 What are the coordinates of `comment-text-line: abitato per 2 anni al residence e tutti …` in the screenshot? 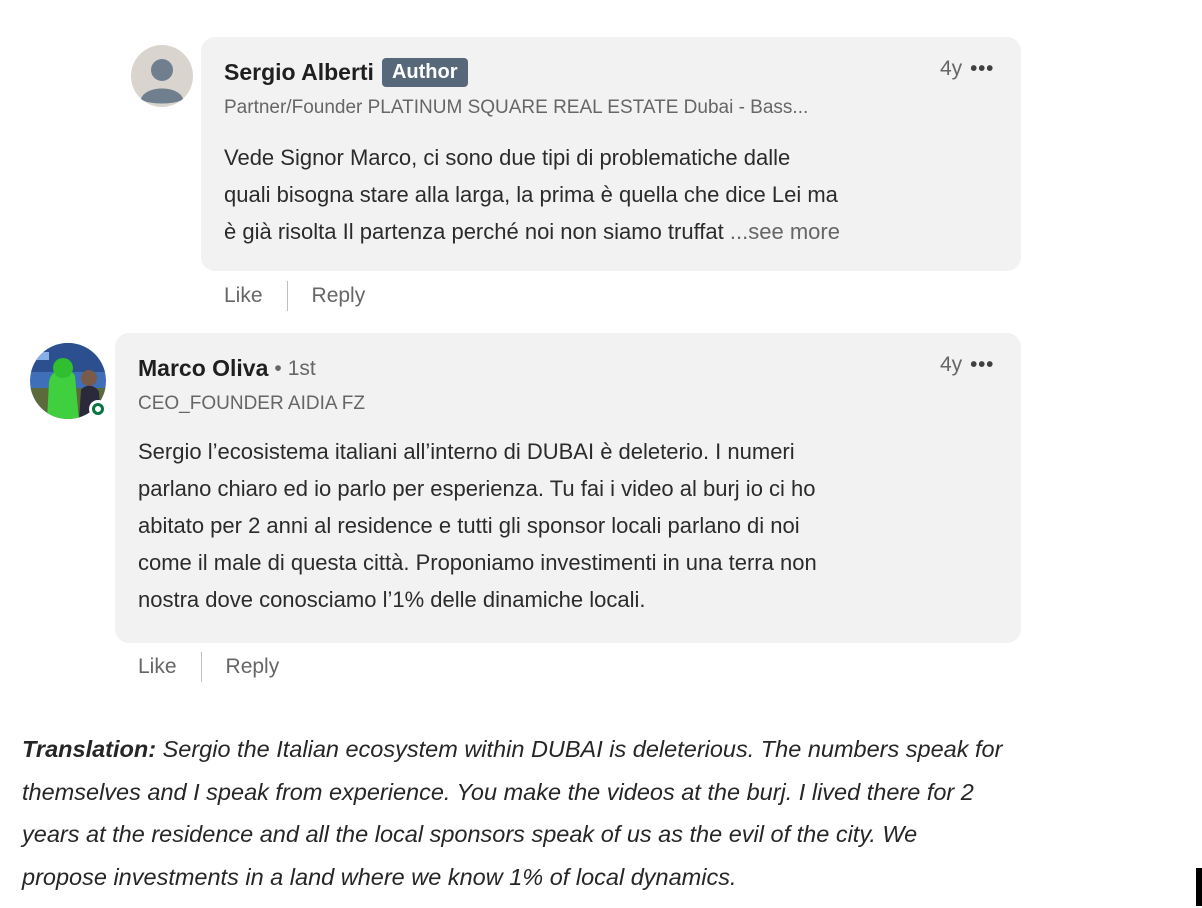 It's located at (469, 525).